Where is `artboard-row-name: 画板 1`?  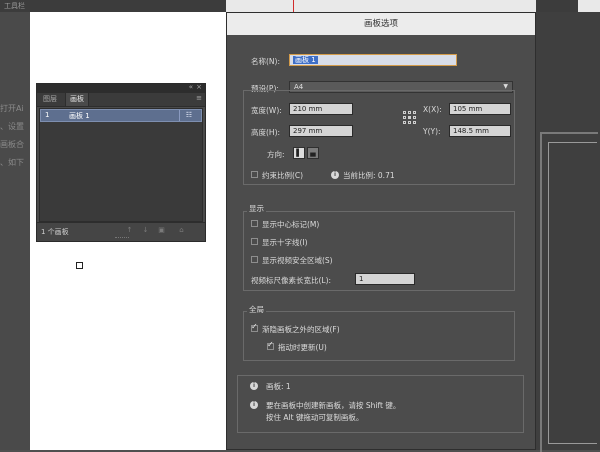
artboard-row-name: 画板 1 is located at coordinates (79, 116).